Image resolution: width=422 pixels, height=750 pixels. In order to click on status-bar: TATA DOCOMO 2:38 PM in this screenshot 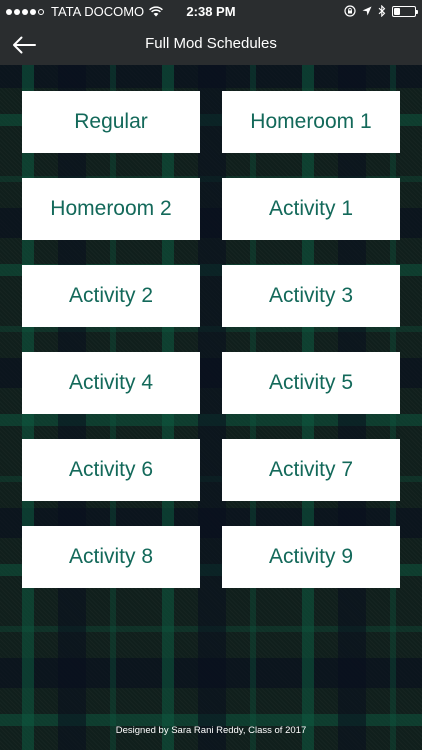, I will do `click(211, 12)`.